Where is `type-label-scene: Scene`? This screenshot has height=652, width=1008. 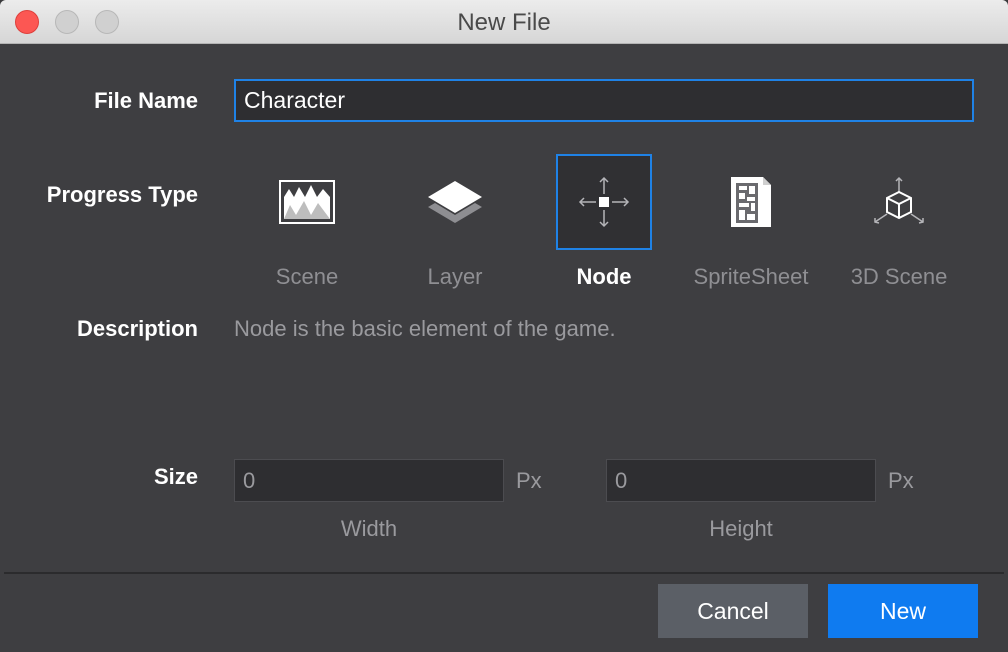
type-label-scene: Scene is located at coordinates (307, 276).